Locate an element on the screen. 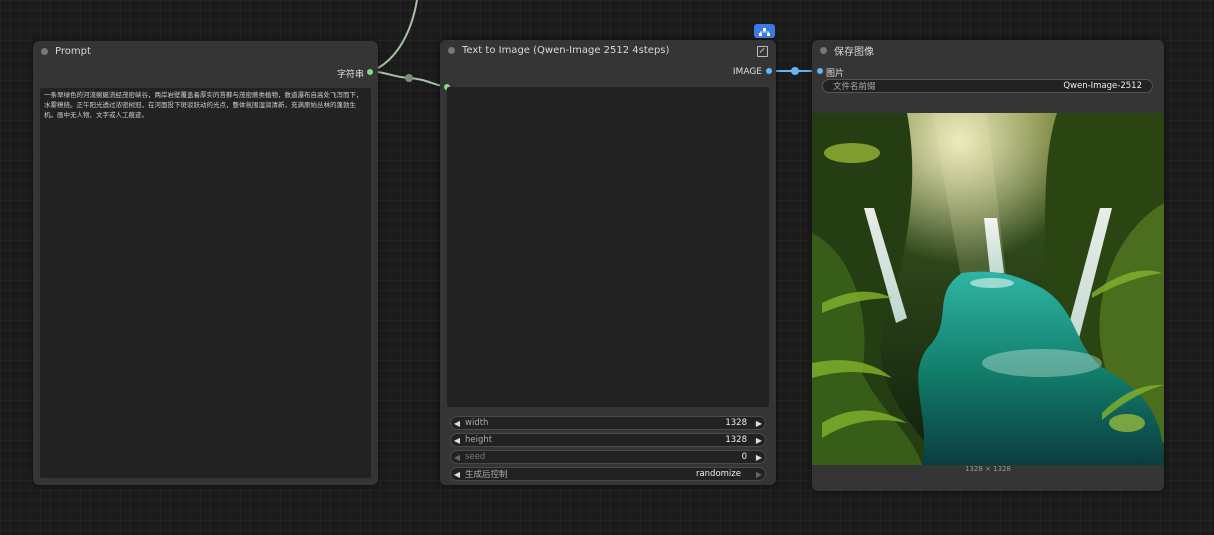  height-value: 1328 is located at coordinates (736, 440).